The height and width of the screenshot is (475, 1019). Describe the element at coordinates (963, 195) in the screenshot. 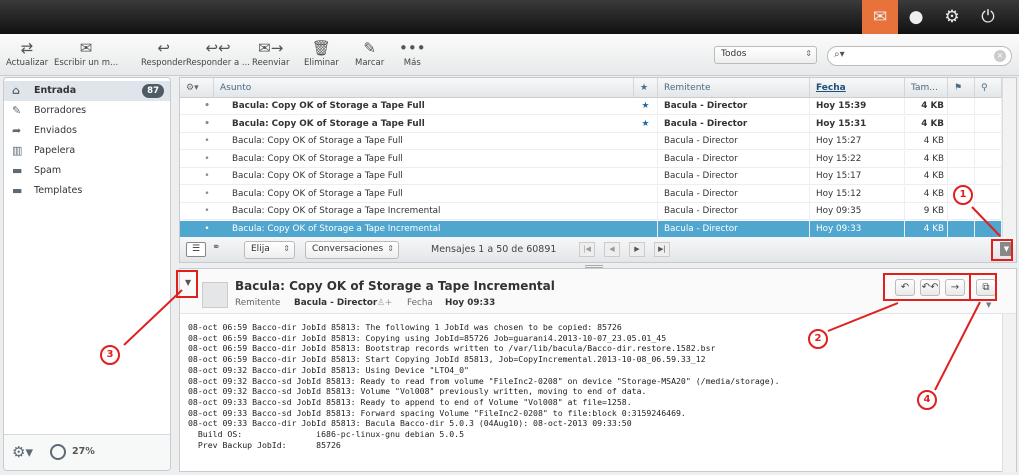

I see `callout-1: 1` at that location.